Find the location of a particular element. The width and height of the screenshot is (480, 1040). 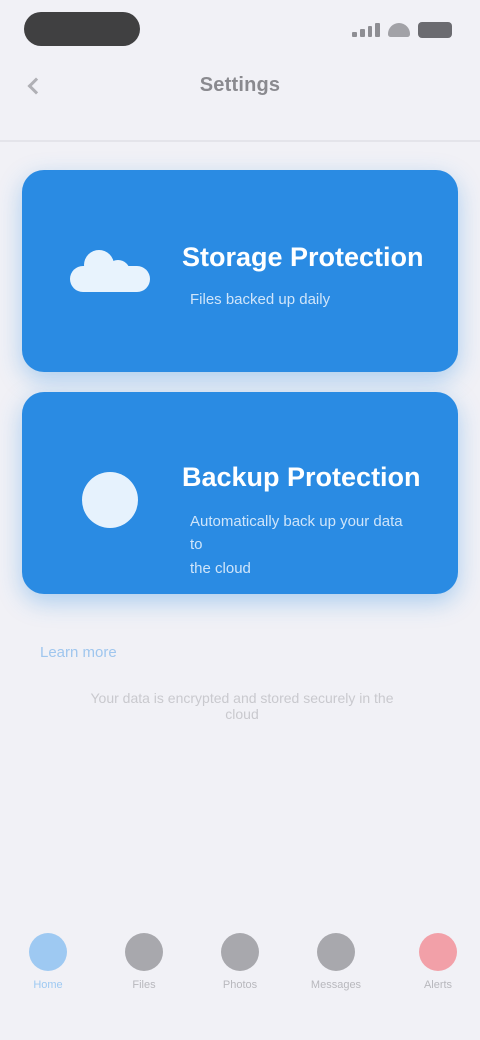

tab-home: Home is located at coordinates (48, 968).